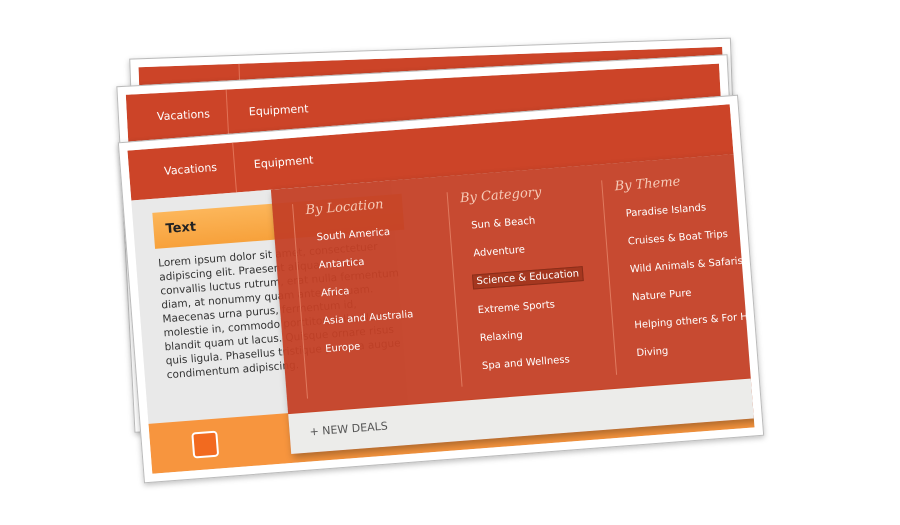 Image resolution: width=900 pixels, height=525 pixels. Describe the element at coordinates (693, 321) in the screenshot. I see `menu-item: Helping others & For Hope` at that location.